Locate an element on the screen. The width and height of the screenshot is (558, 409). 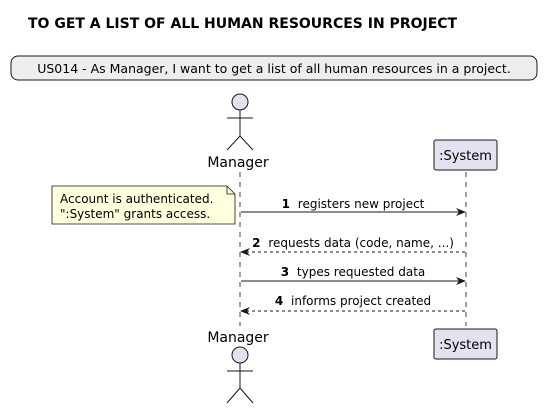
message-2-number: 2 is located at coordinates (256, 243).